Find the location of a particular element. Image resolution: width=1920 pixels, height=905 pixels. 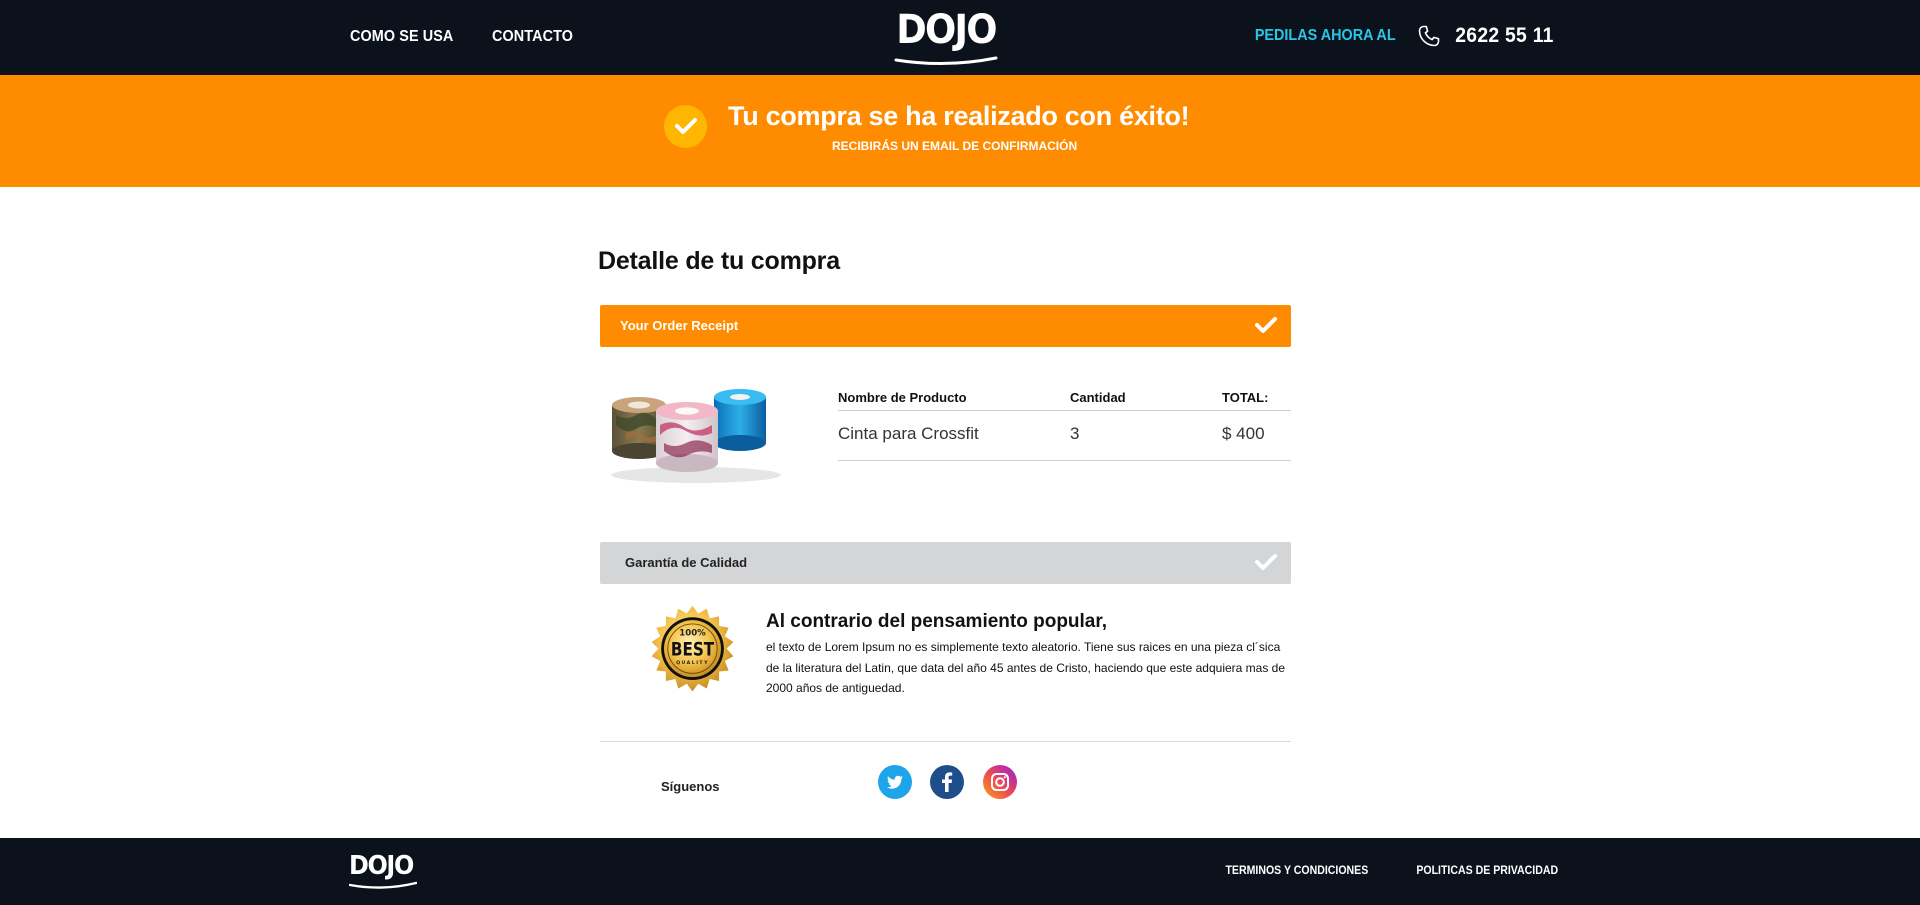

cell-total: $ 400 is located at coordinates (1243, 433).